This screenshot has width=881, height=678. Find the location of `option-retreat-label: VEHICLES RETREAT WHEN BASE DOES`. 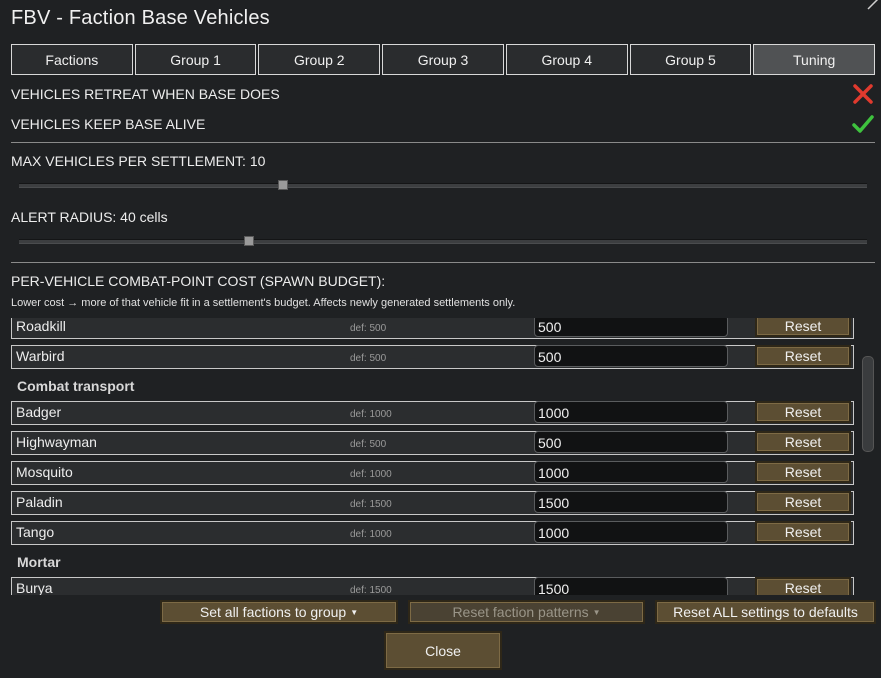

option-retreat-label: VEHICLES RETREAT WHEN BASE DOES is located at coordinates (145, 94).